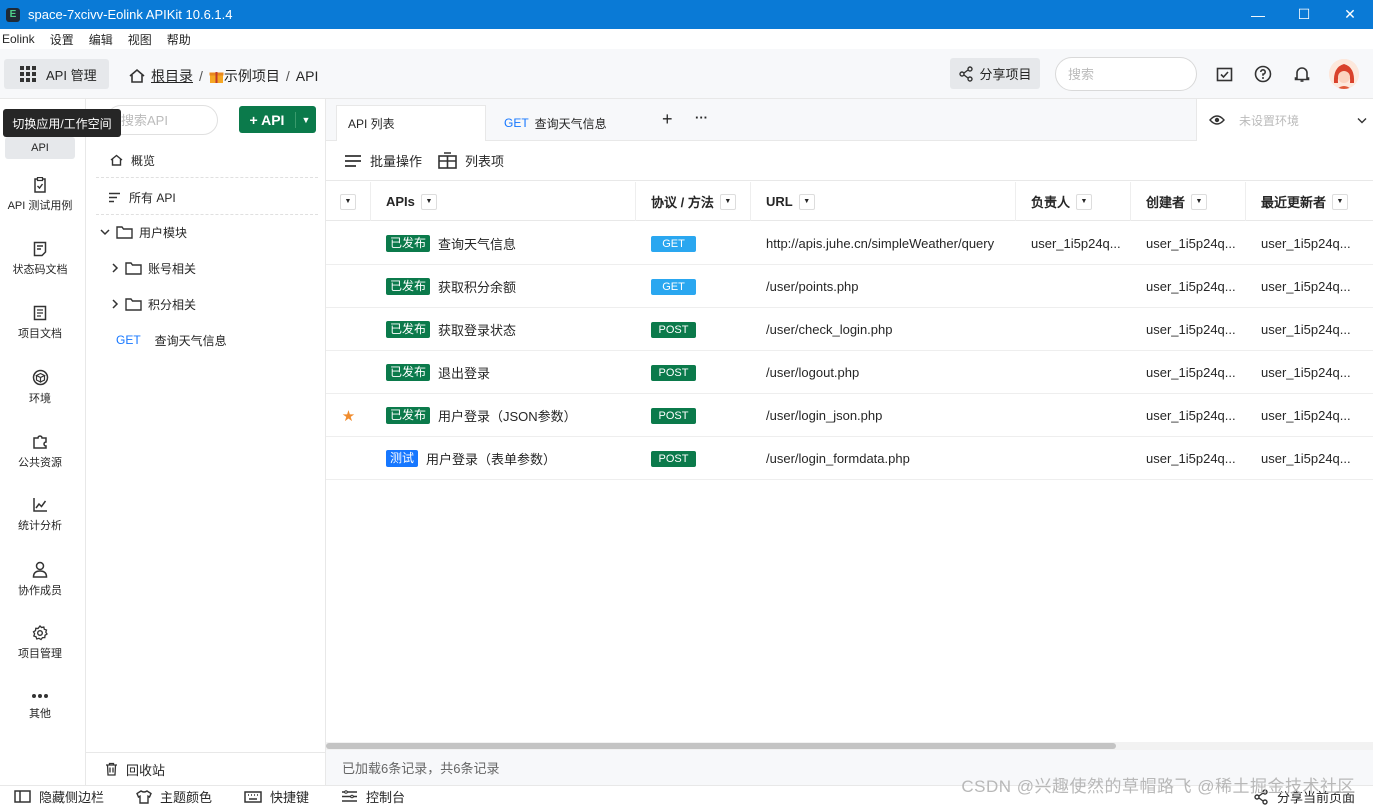 The width and height of the screenshot is (1373, 807). Describe the element at coordinates (162, 120) in the screenshot. I see `api-search-input` at that location.